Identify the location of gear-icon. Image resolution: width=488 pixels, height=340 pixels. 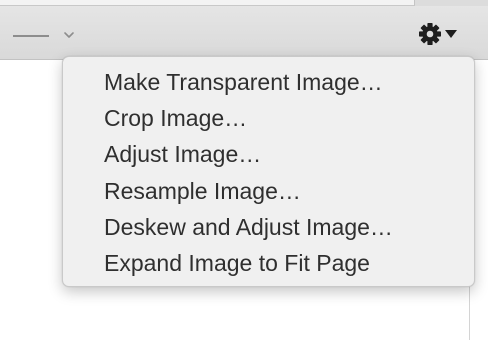
(430, 34).